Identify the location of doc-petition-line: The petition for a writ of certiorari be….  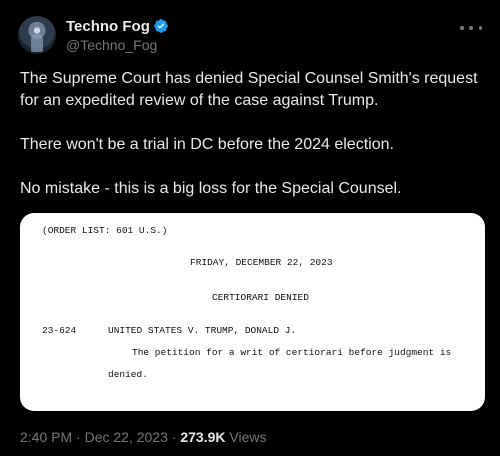
(292, 352).